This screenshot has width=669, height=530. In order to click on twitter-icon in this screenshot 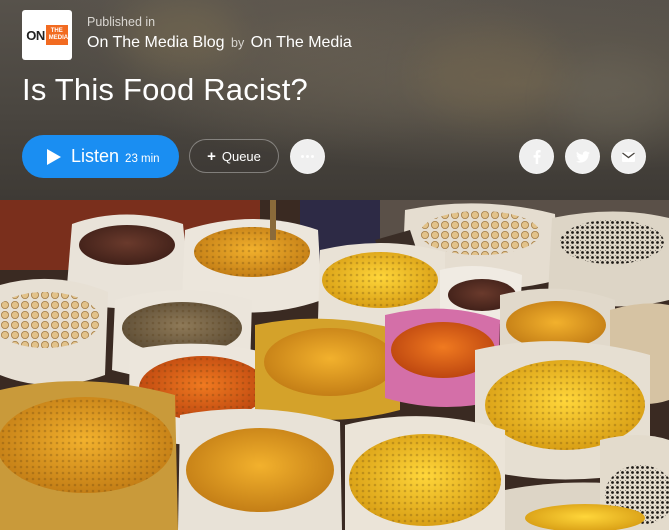, I will do `click(582, 156)`.